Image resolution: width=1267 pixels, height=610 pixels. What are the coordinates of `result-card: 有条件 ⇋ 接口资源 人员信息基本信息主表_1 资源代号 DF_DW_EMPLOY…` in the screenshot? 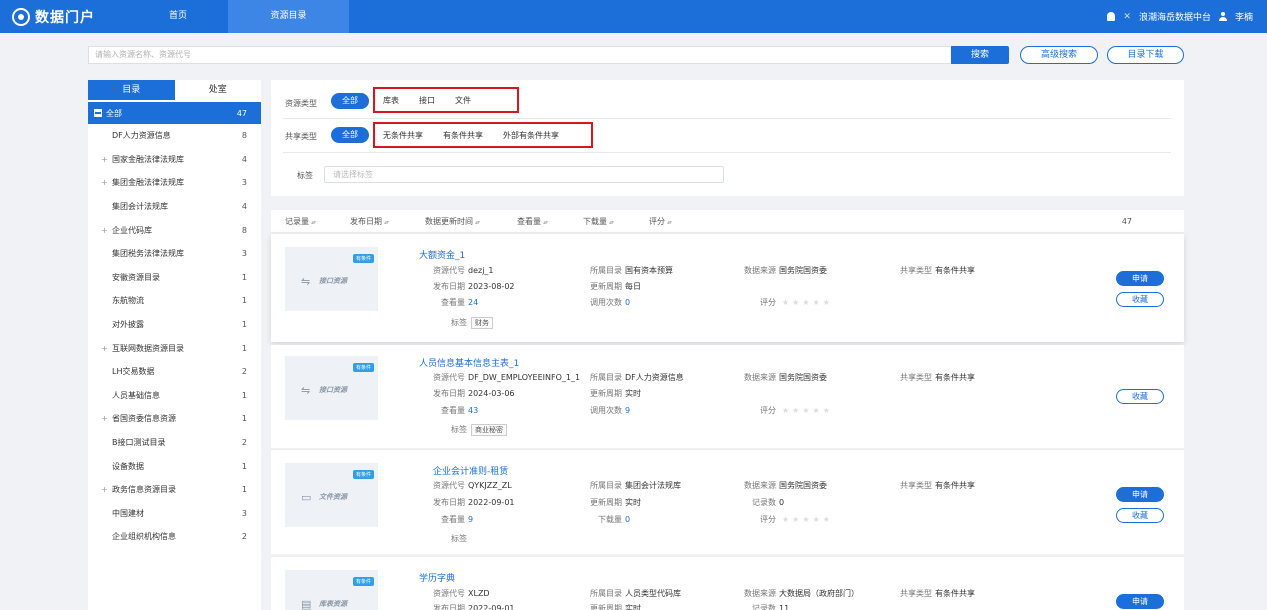 It's located at (727, 396).